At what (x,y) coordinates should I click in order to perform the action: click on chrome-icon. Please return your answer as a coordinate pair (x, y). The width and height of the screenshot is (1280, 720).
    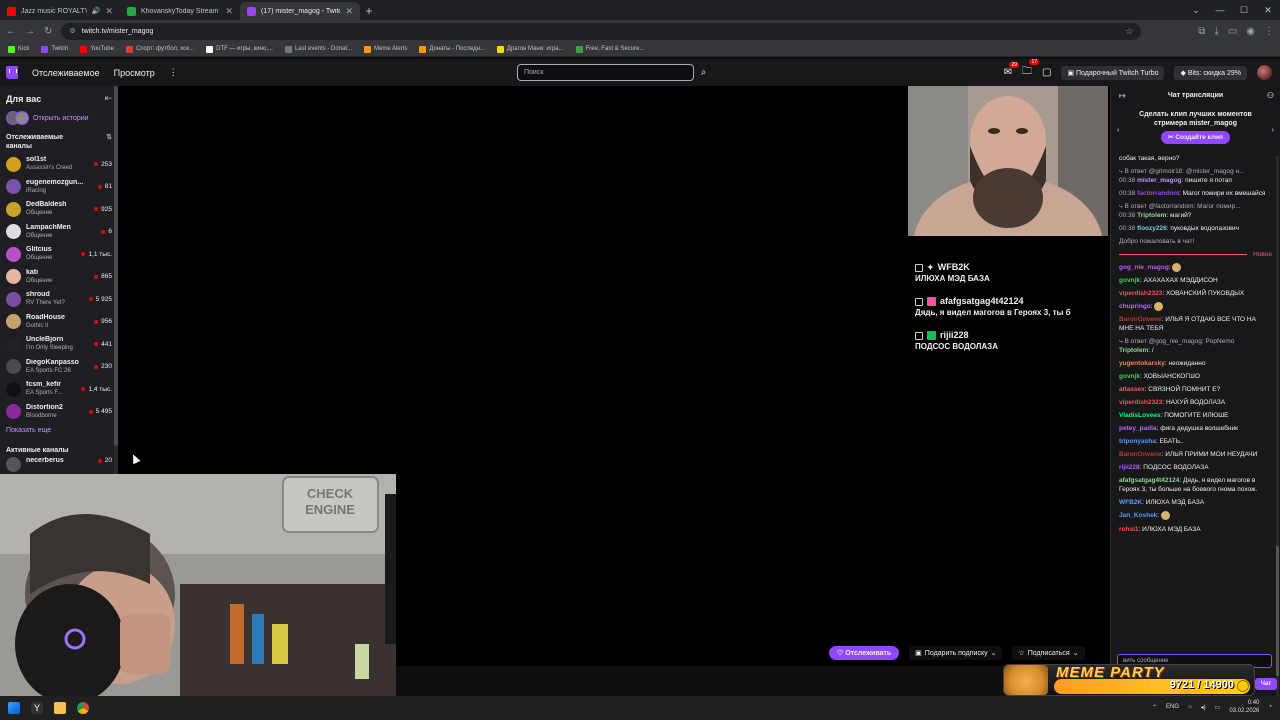
    Looking at the image, I should click on (83, 708).